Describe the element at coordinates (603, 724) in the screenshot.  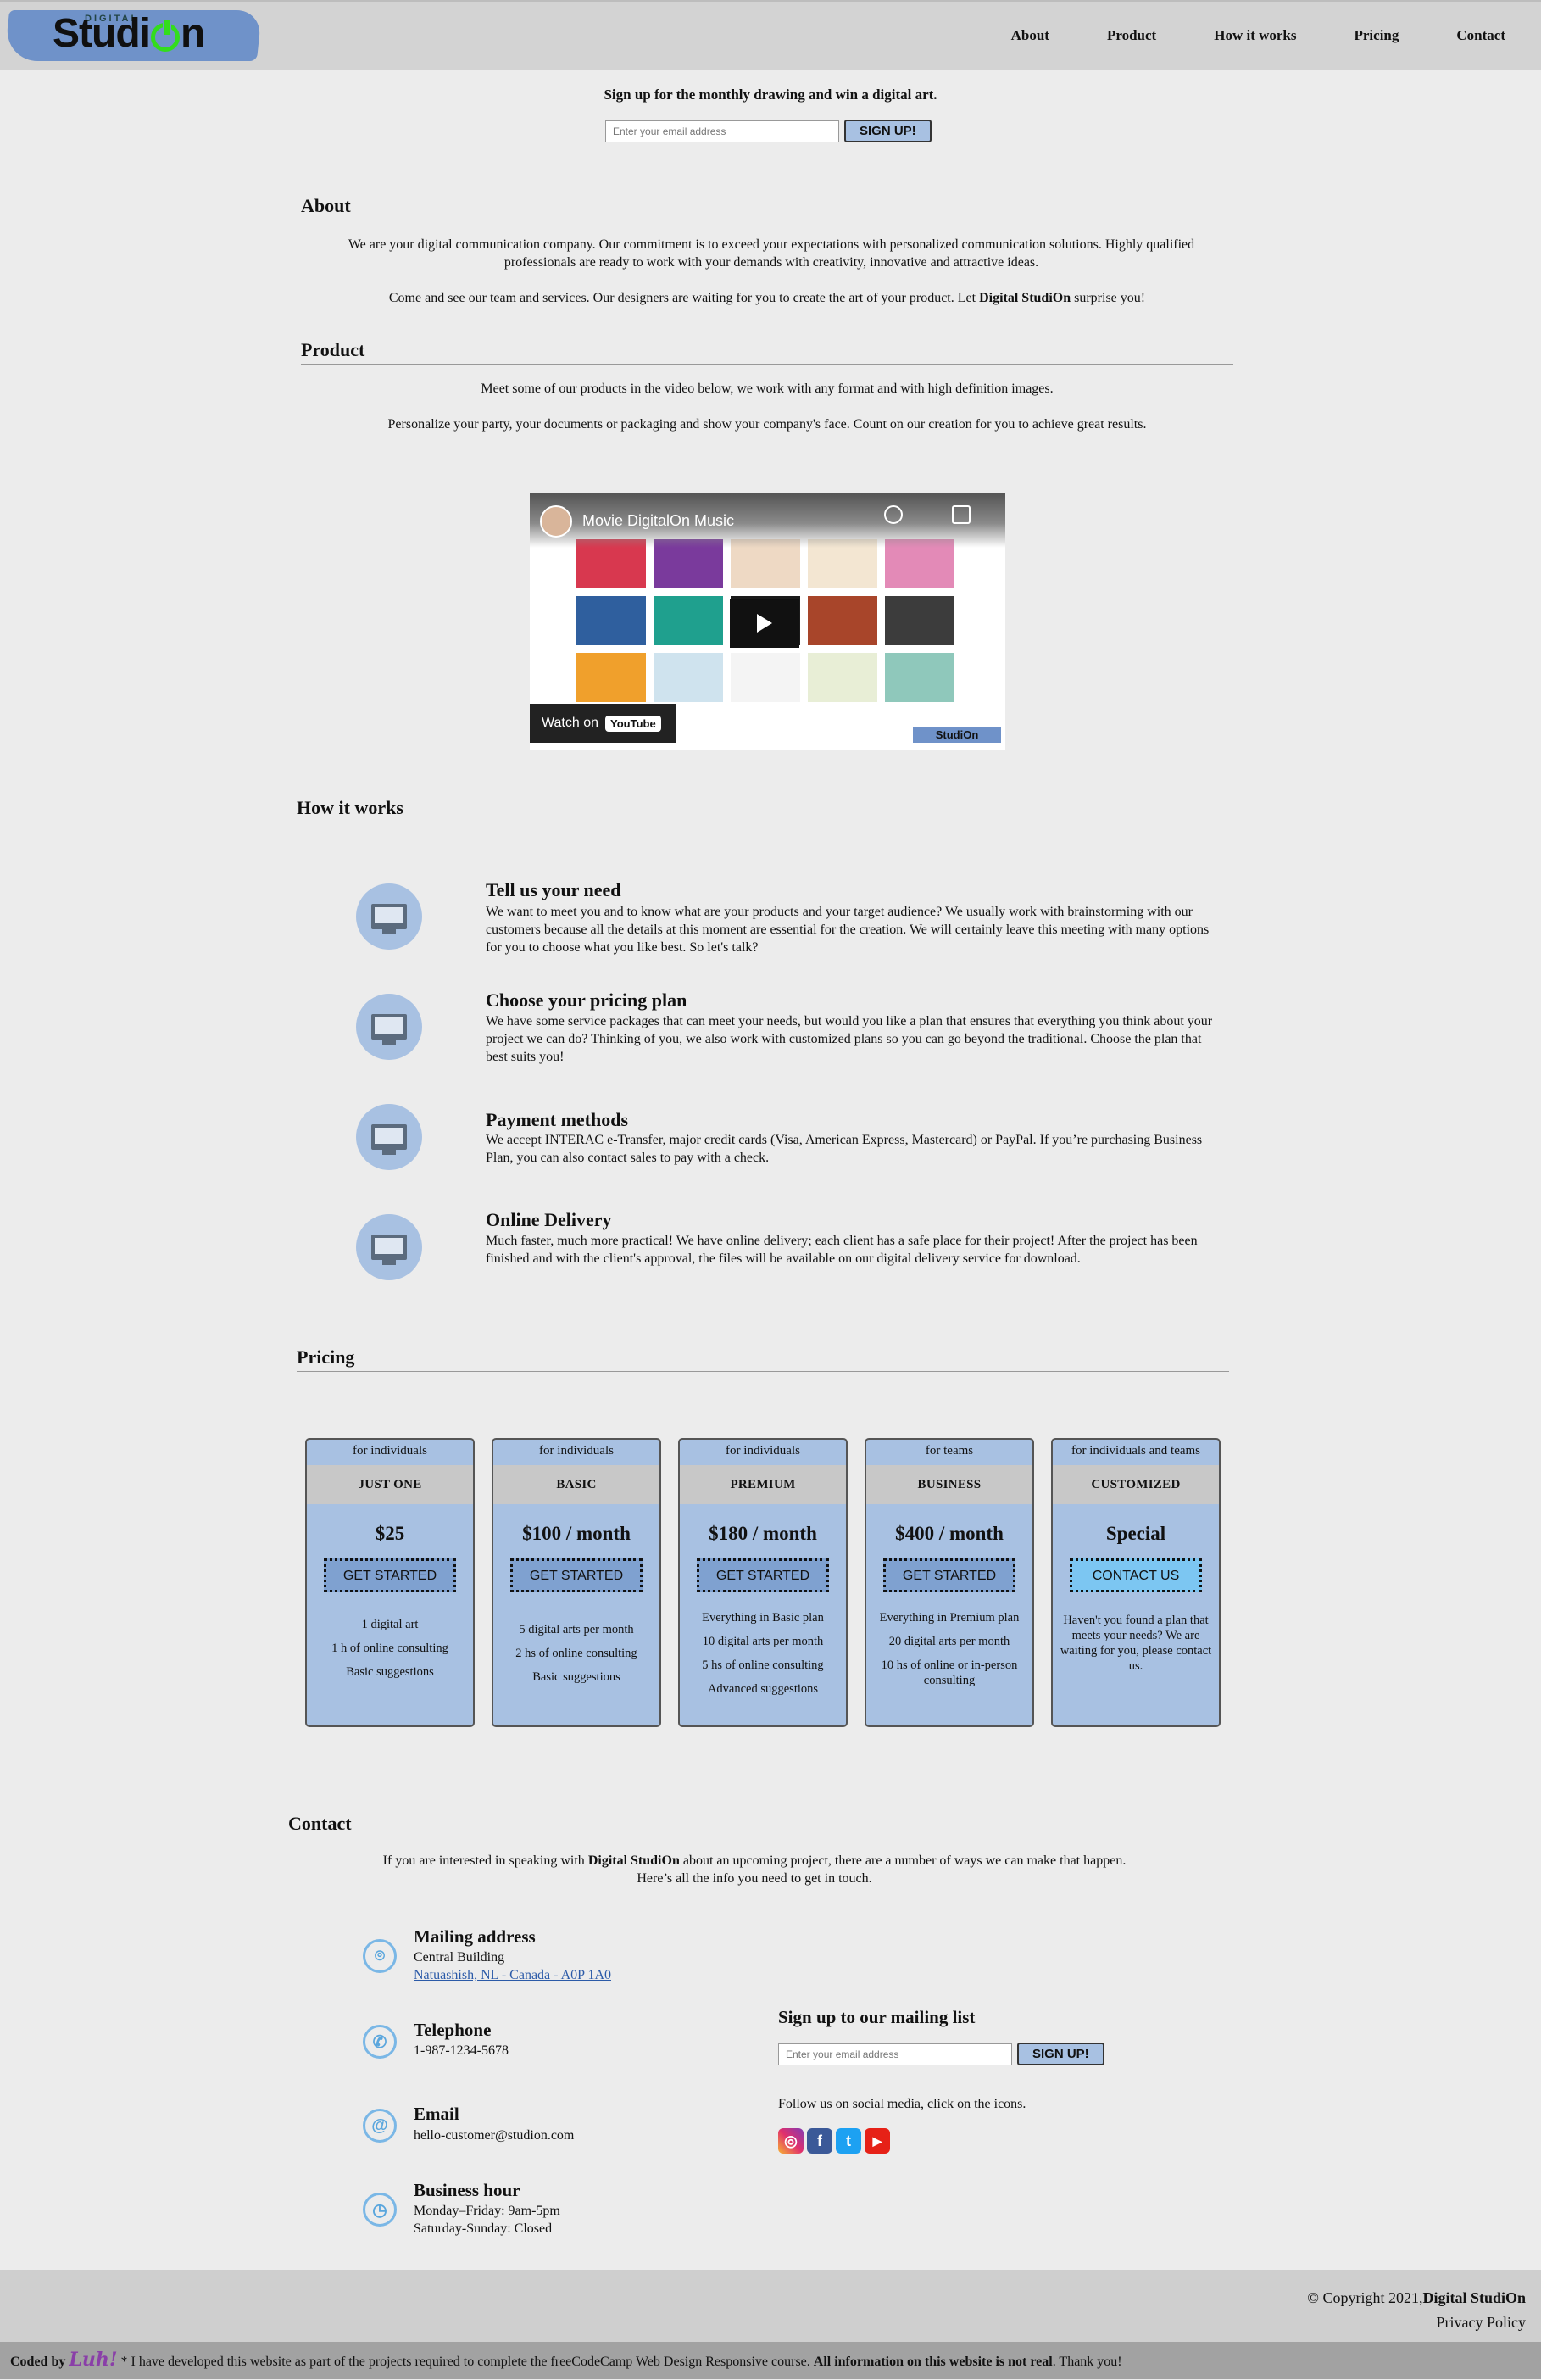
I see `watch-on-youtube: Watch on YouTube` at that location.